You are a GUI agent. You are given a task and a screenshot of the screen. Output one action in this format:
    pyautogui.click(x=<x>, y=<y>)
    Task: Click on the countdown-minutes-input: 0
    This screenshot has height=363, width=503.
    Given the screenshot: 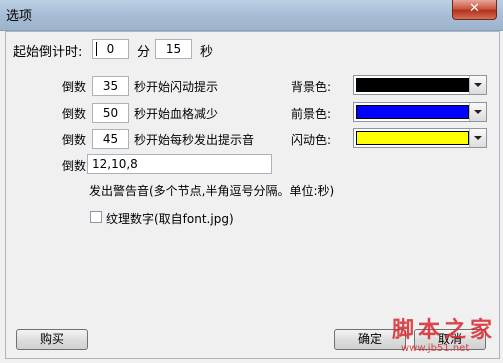 What is the action you would take?
    pyautogui.click(x=110, y=49)
    